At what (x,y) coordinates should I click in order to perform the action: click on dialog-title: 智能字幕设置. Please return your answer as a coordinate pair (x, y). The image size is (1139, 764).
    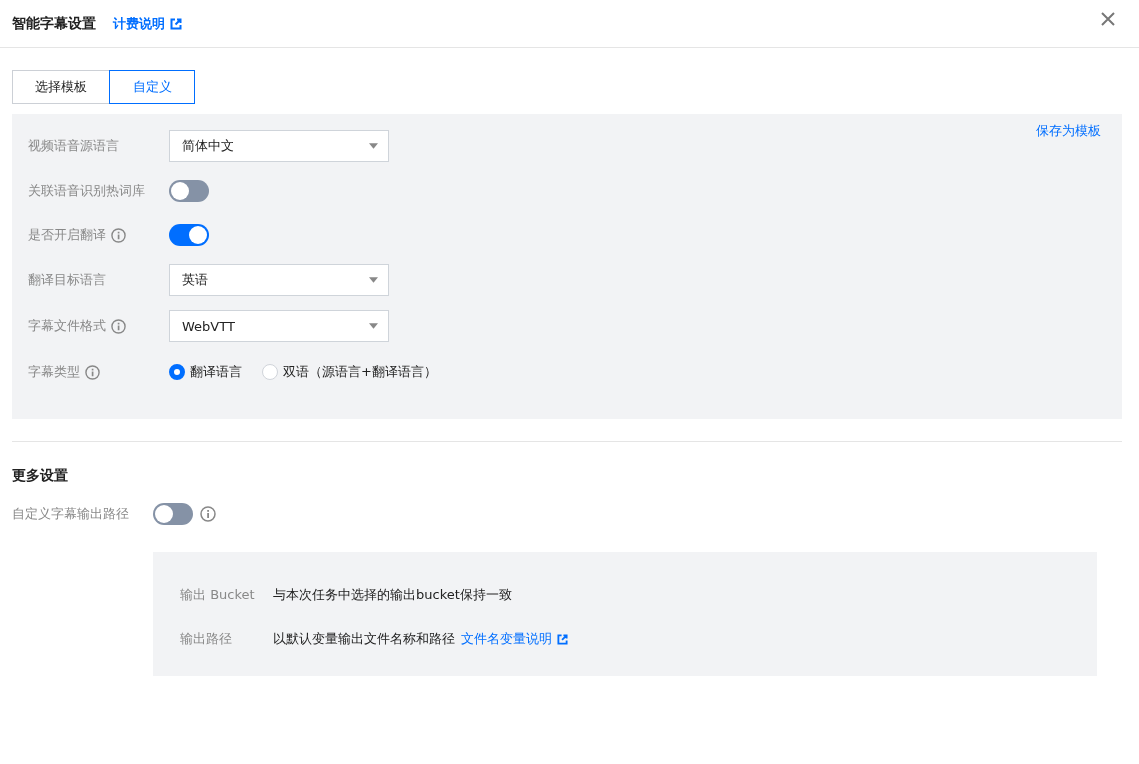
    Looking at the image, I should click on (54, 23).